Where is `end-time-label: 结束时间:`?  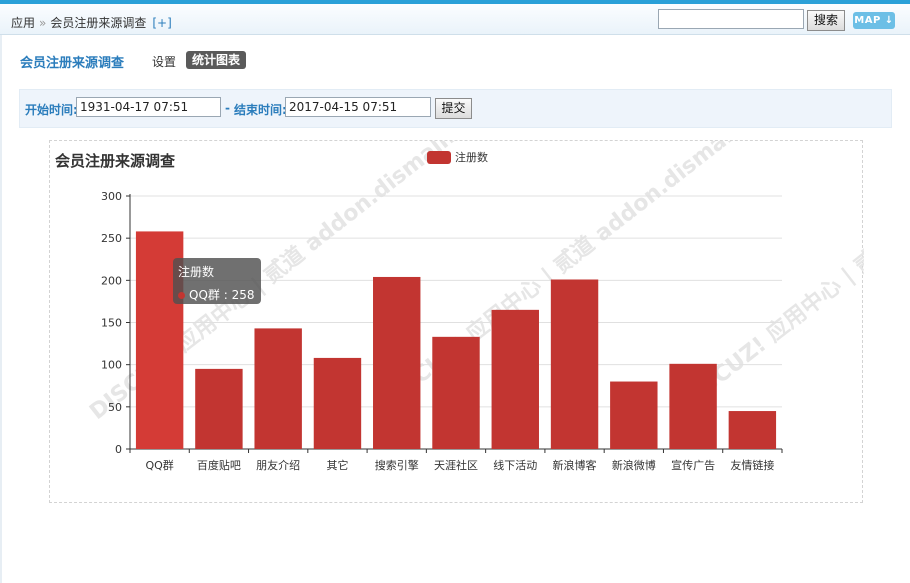
end-time-label: 结束时间: is located at coordinates (260, 110).